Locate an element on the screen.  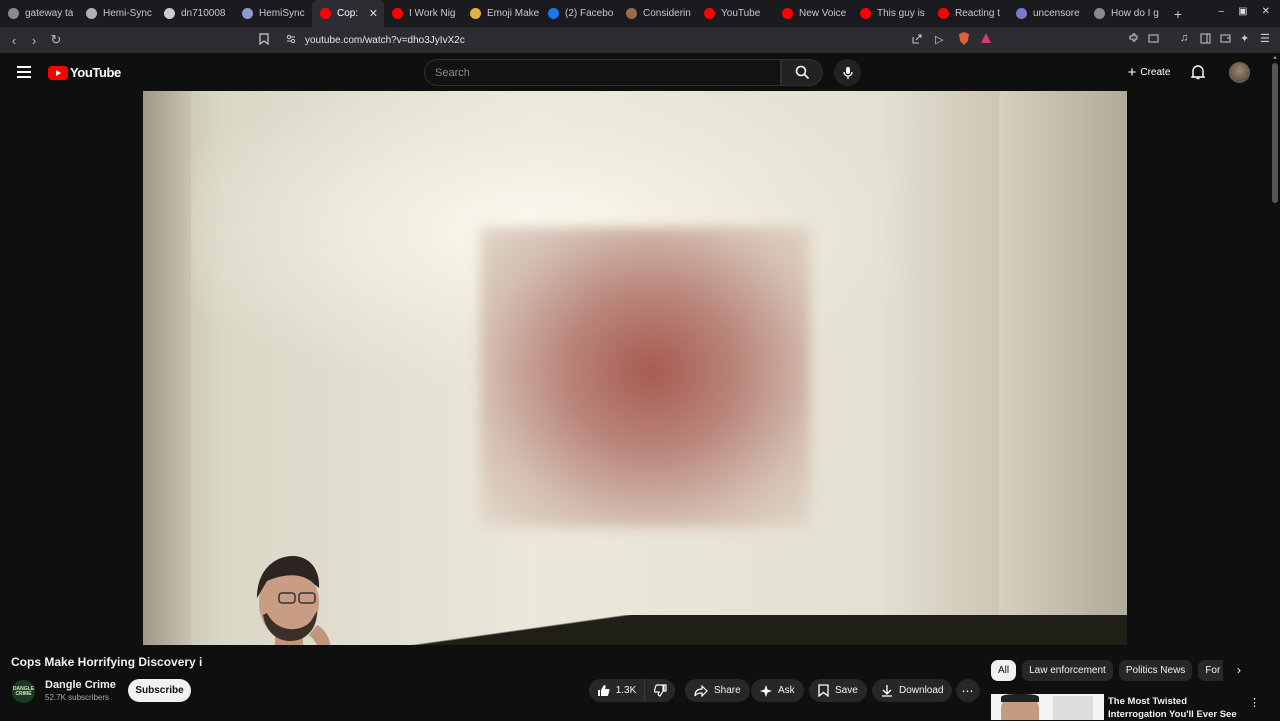
close-tab-icon: ✕ is located at coordinates (373, 13).